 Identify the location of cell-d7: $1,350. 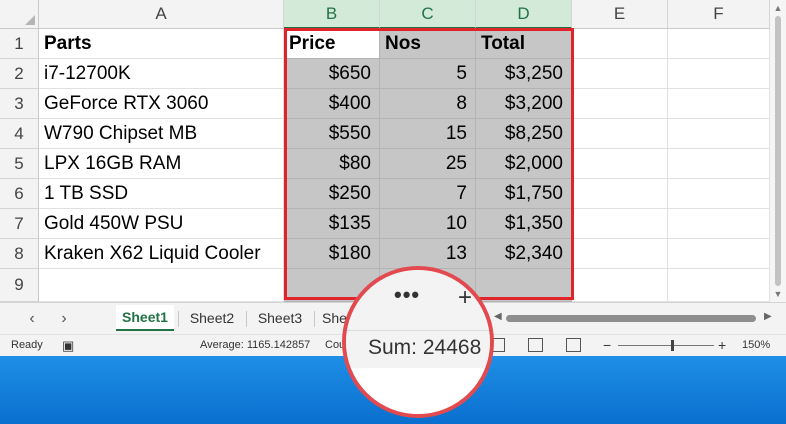
(524, 224).